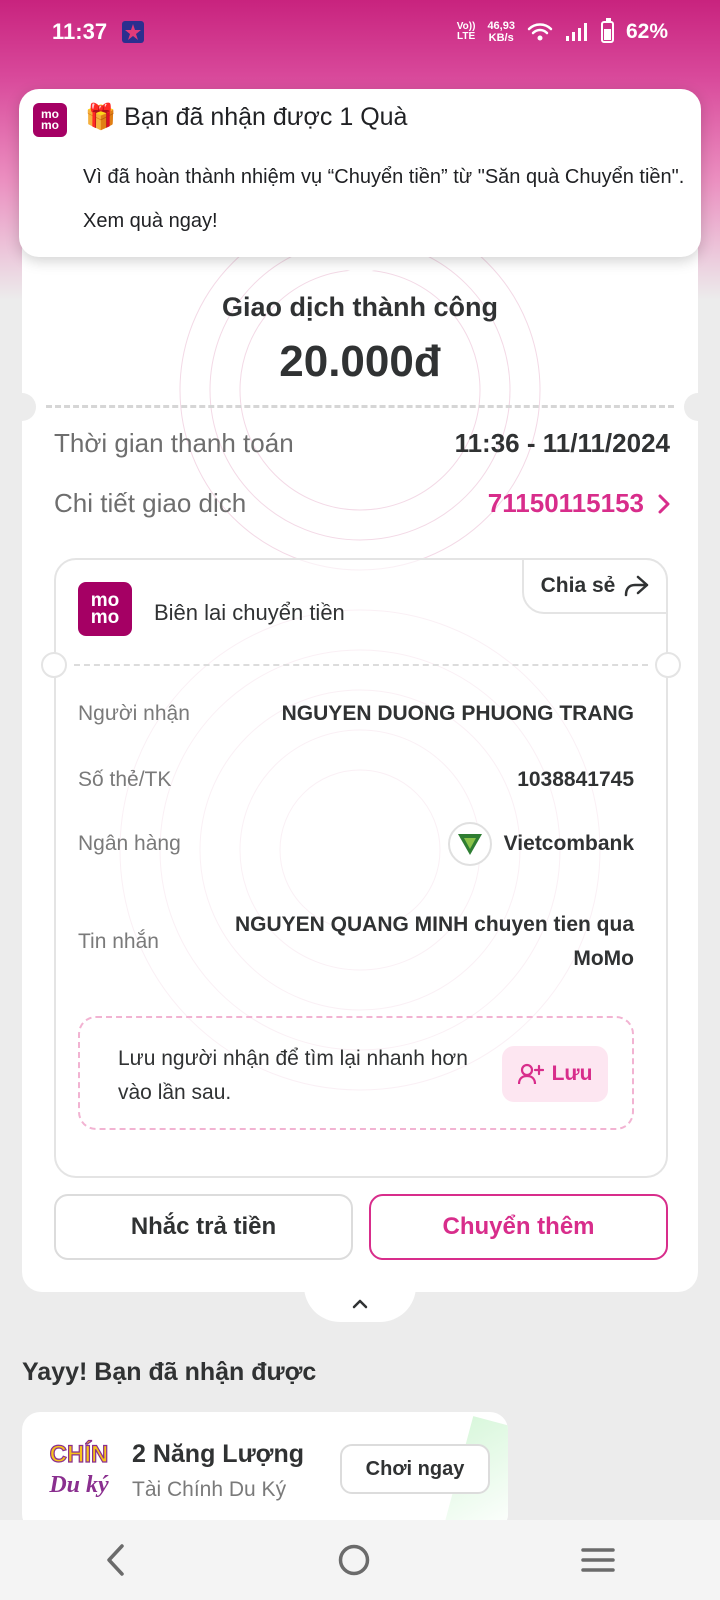  I want to click on logo-text-bottom: mo, so click(105, 617).